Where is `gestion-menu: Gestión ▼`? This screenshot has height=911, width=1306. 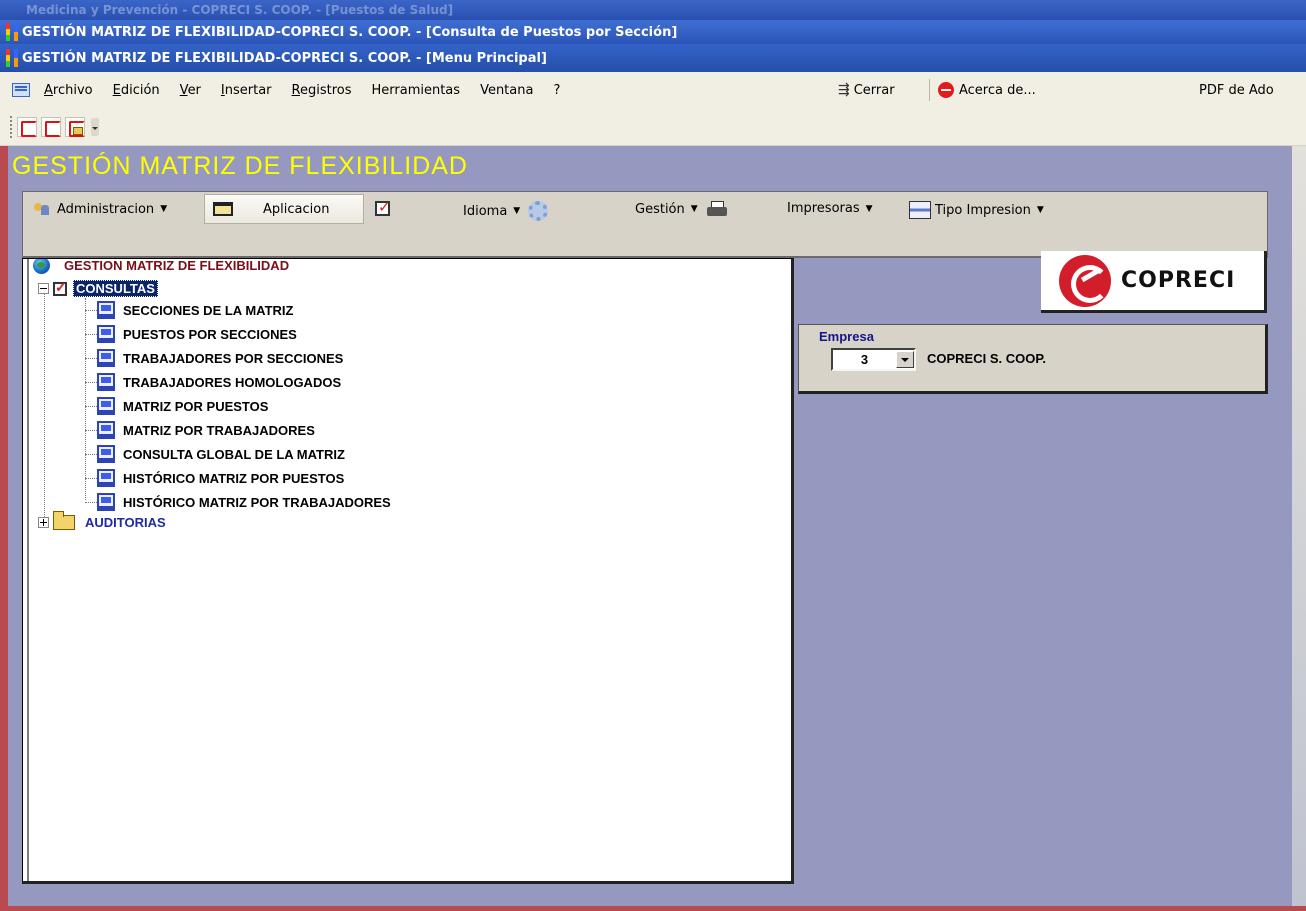 gestion-menu: Gestión ▼ is located at coordinates (681, 209).